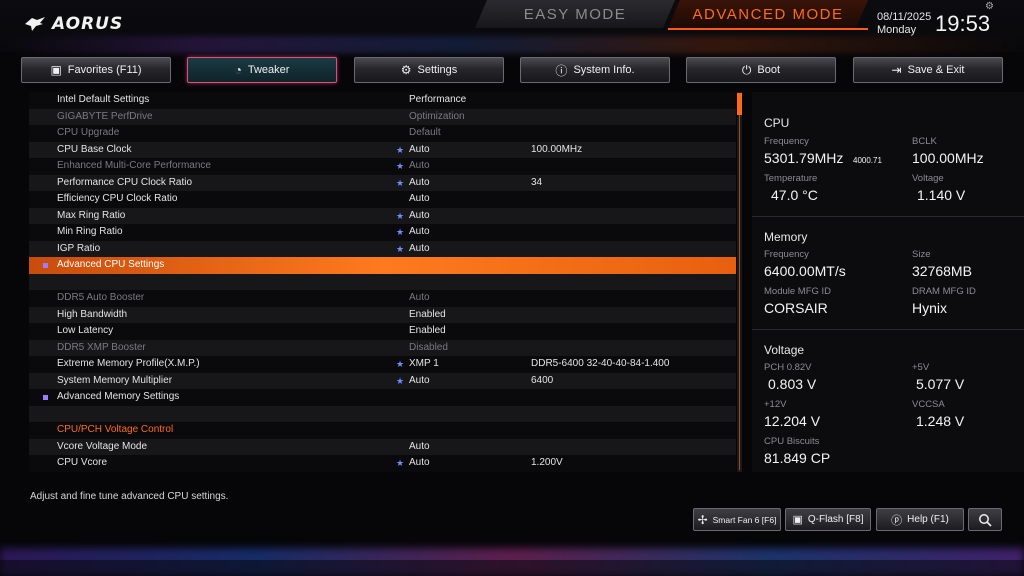 This screenshot has width=1024, height=576. I want to click on cpu-biscuits-label: CPU Biscuits, so click(792, 441).